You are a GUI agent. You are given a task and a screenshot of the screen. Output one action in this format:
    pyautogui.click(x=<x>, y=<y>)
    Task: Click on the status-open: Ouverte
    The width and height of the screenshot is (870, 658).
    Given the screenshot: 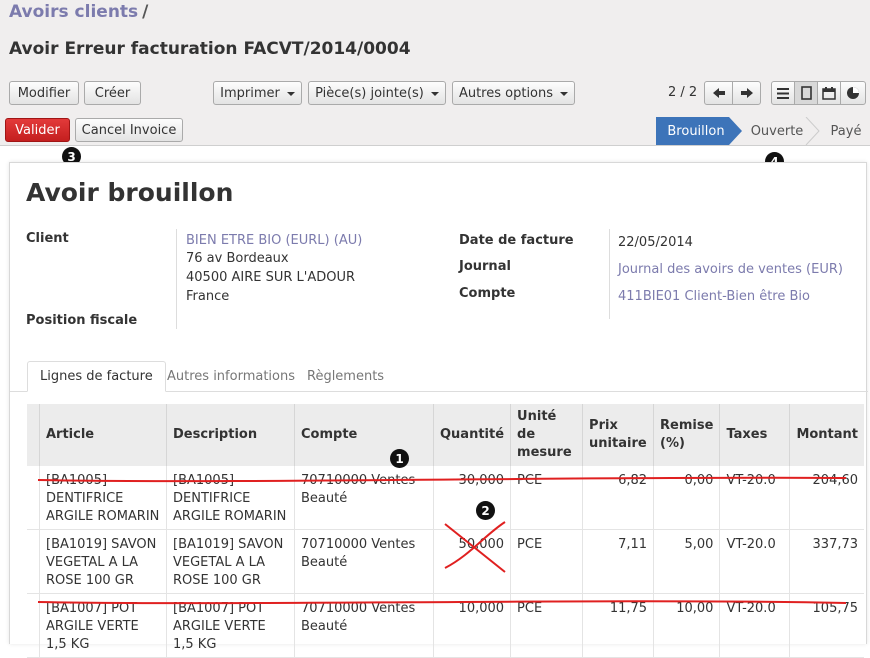 What is the action you would take?
    pyautogui.click(x=777, y=131)
    